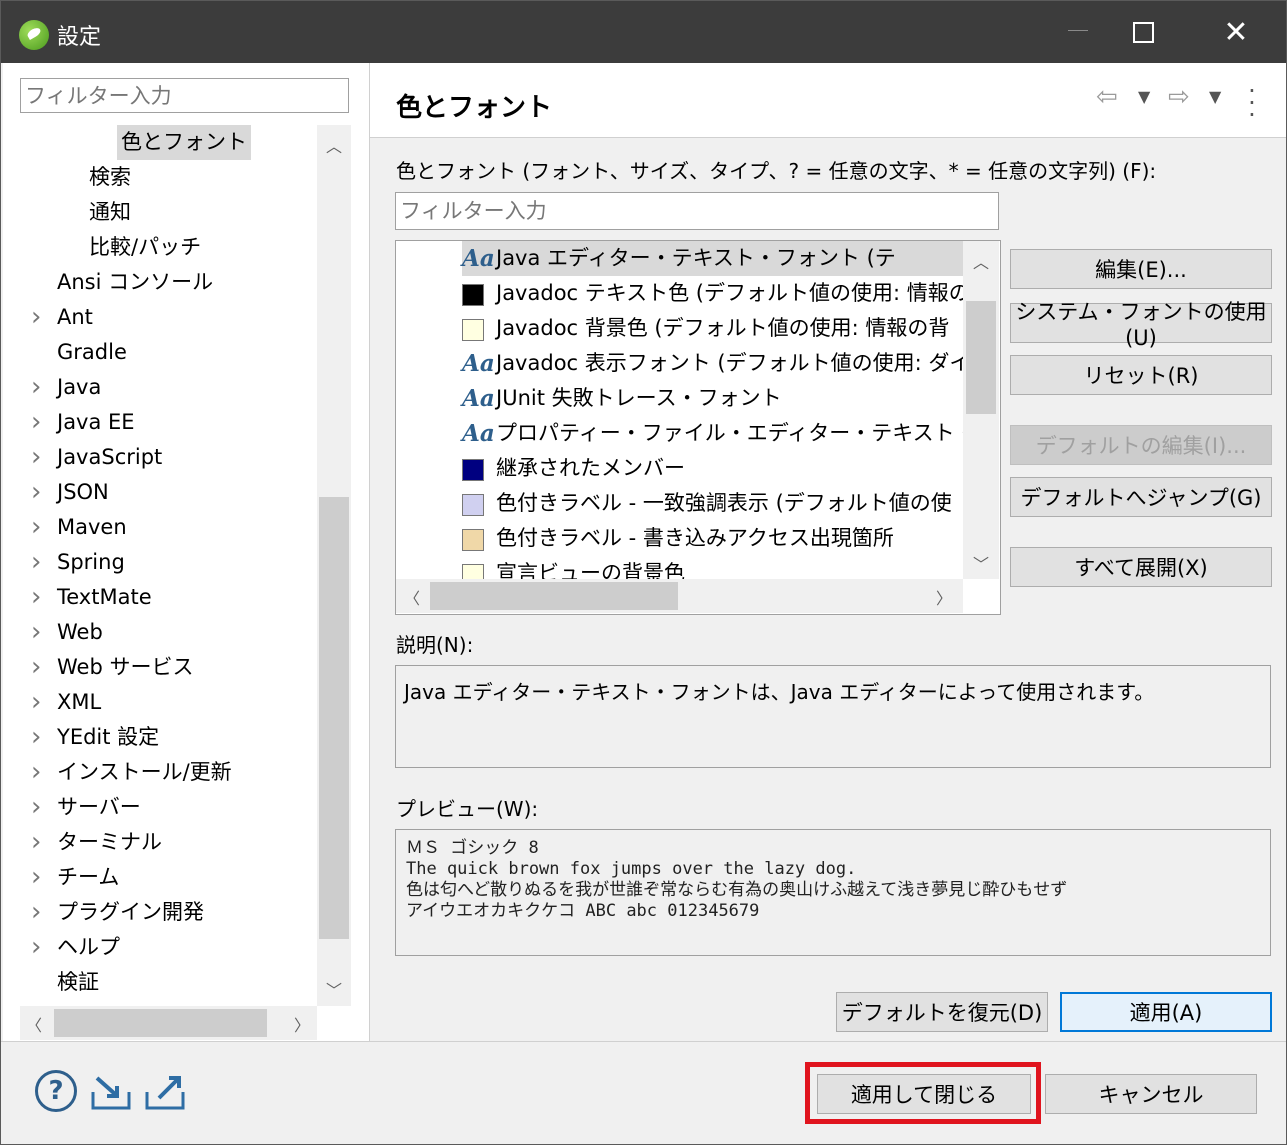 The width and height of the screenshot is (1287, 1145). I want to click on tree-item: › ターミナル, so click(160, 842).